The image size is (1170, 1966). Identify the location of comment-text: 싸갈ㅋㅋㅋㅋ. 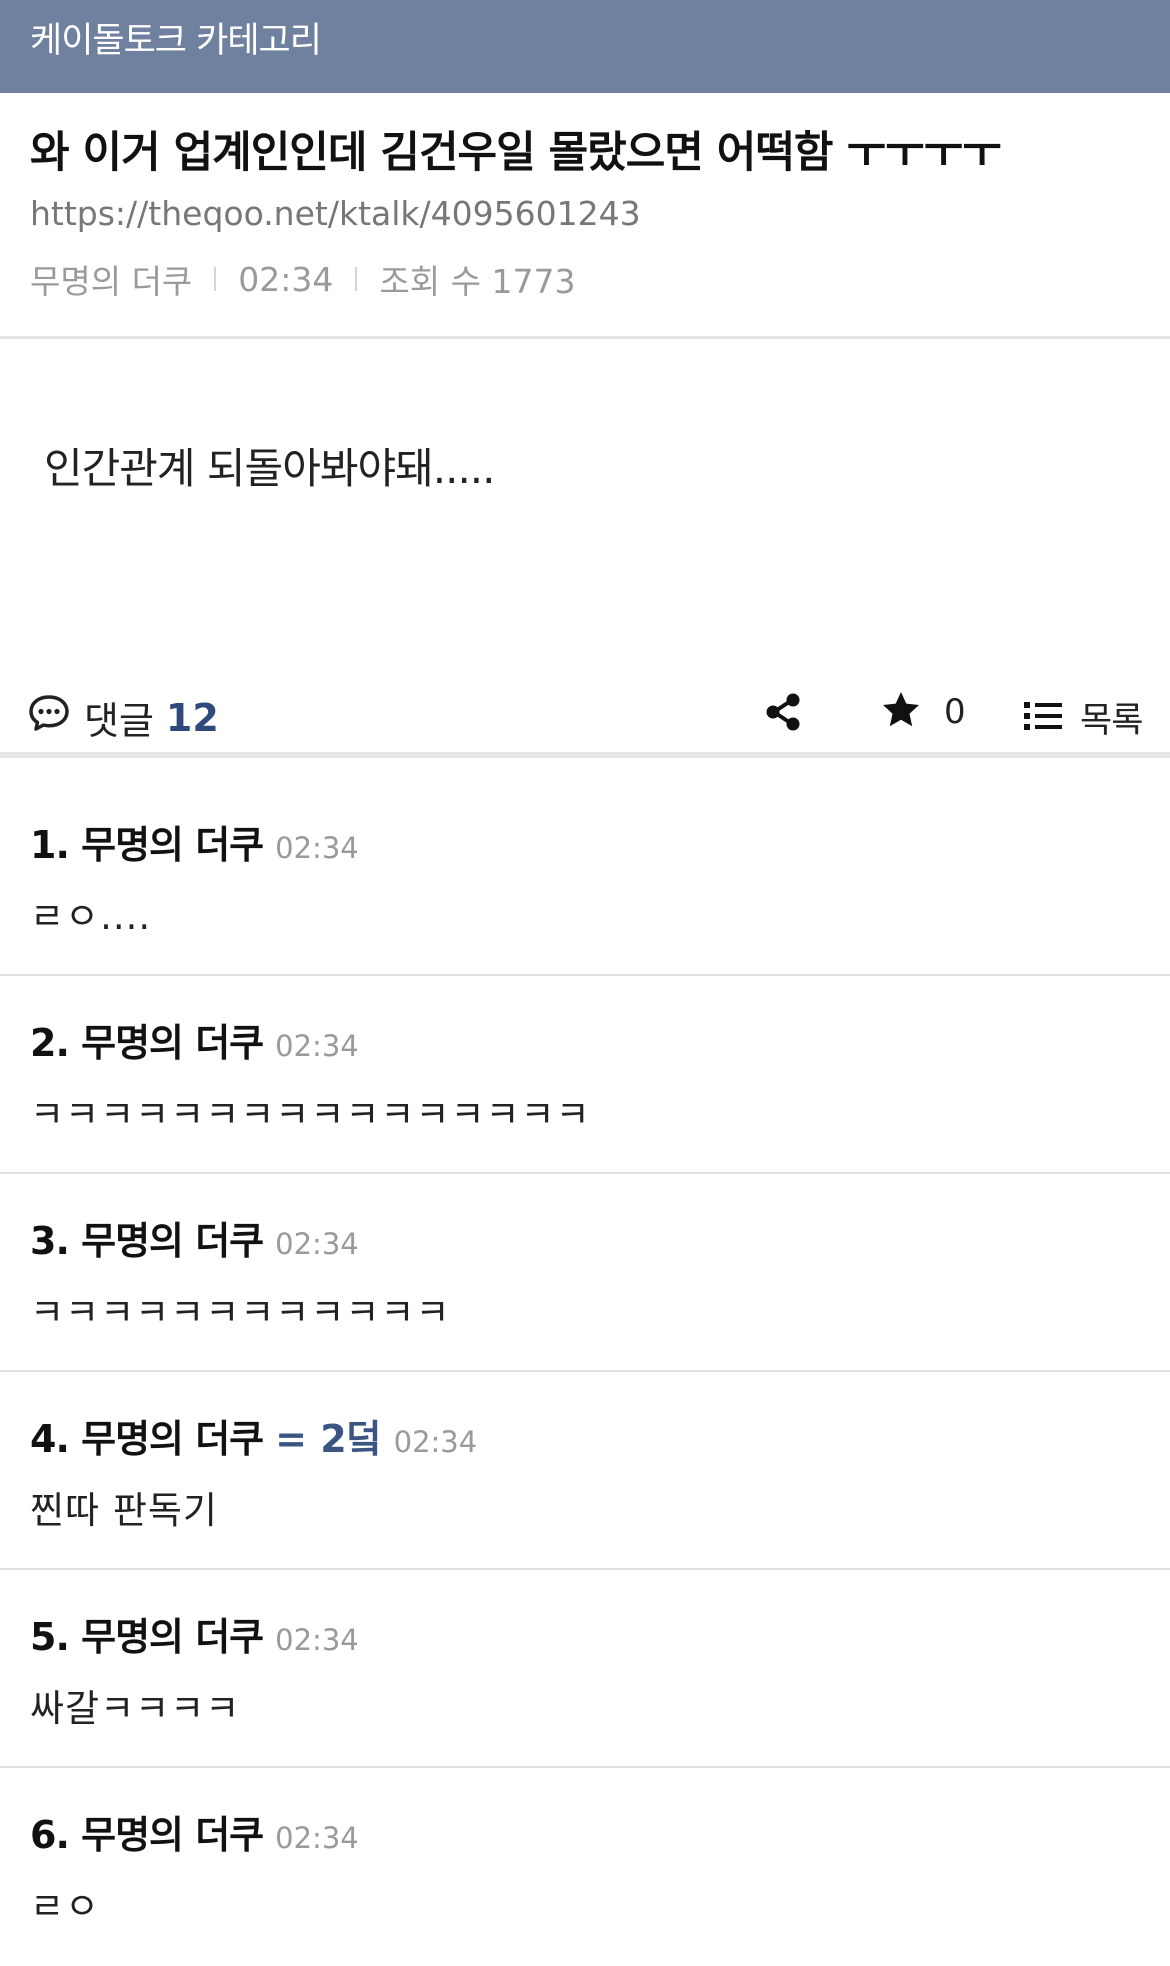
(135, 1708).